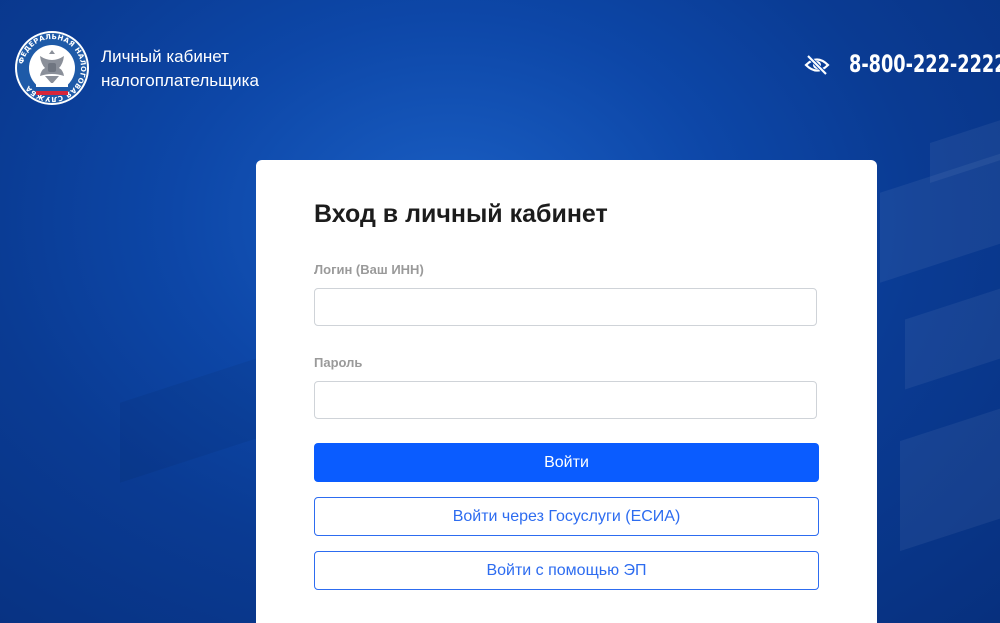  What do you see at coordinates (566, 462) in the screenshot?
I see `login-button: Войти` at bounding box center [566, 462].